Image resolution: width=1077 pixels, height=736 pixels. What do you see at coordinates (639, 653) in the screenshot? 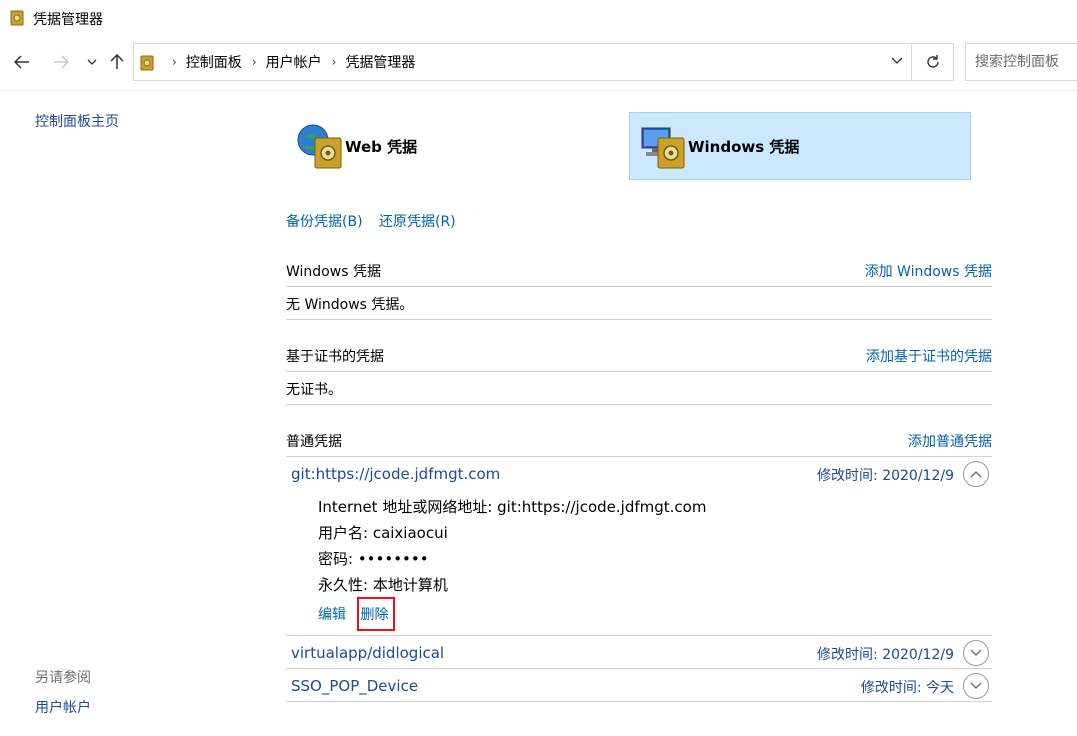
I see `credential-row: virtualapp/didlogical 修改时间: 2020/12/9` at bounding box center [639, 653].